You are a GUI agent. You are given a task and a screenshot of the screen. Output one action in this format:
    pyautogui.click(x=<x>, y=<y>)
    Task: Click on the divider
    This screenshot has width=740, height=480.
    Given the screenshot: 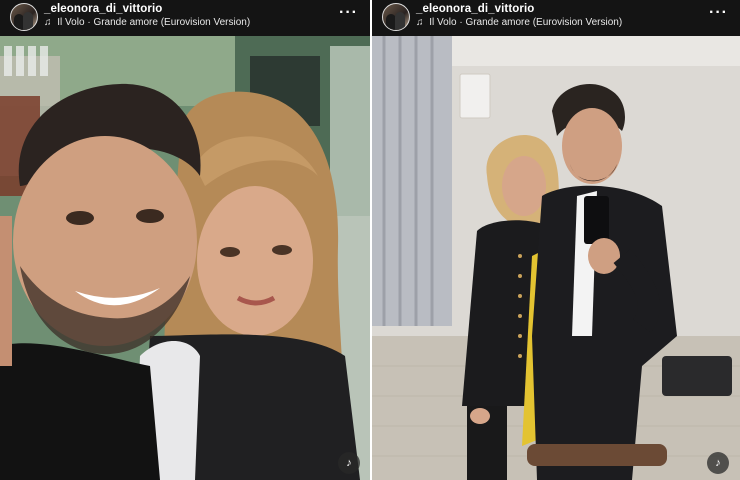 What is the action you would take?
    pyautogui.click(x=371, y=240)
    